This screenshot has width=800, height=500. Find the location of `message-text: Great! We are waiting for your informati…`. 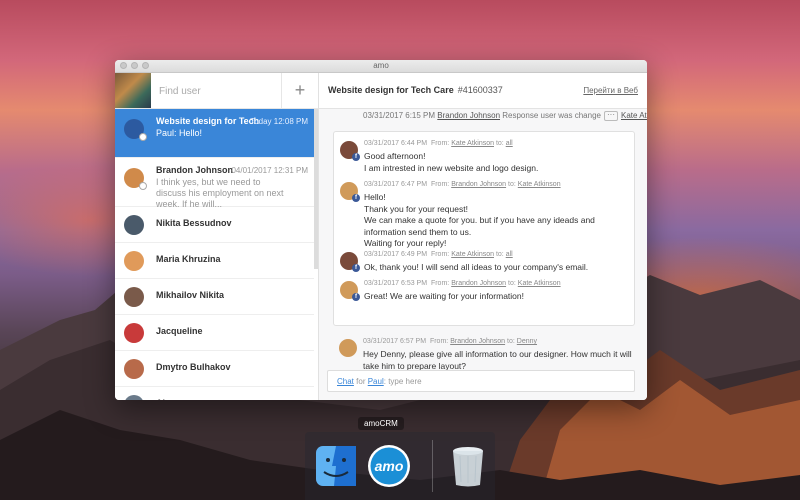

message-text: Great! We are waiting for your informati… is located at coordinates (444, 296).